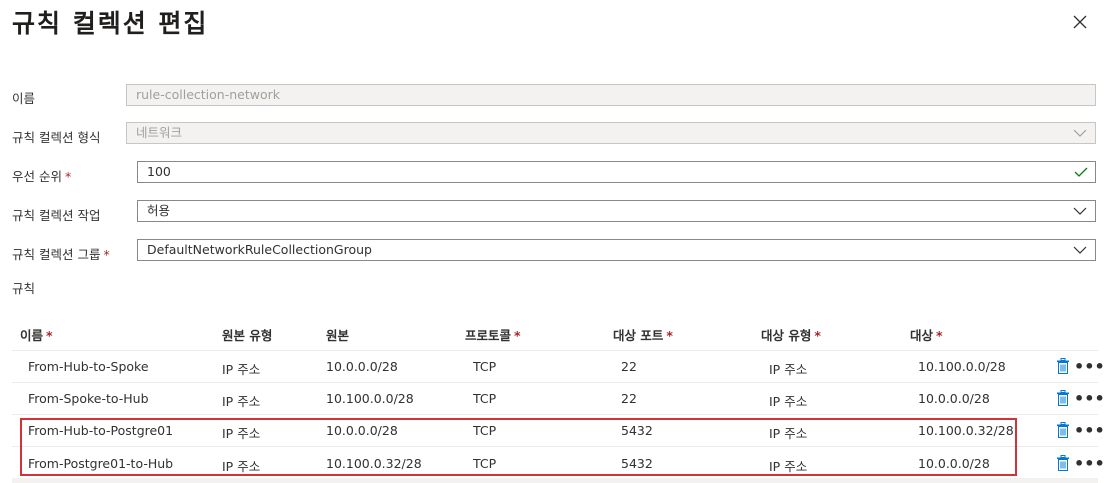 This screenshot has height=483, width=1105. What do you see at coordinates (1080, 22) in the screenshot?
I see `close-icon` at bounding box center [1080, 22].